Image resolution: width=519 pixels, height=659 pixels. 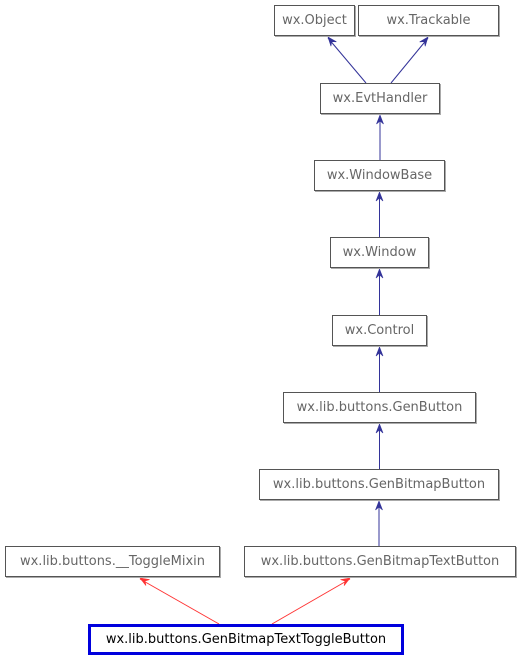 I want to click on node-togglemixin: wx.lib.buttons.__ToggleMixin, so click(x=112, y=561).